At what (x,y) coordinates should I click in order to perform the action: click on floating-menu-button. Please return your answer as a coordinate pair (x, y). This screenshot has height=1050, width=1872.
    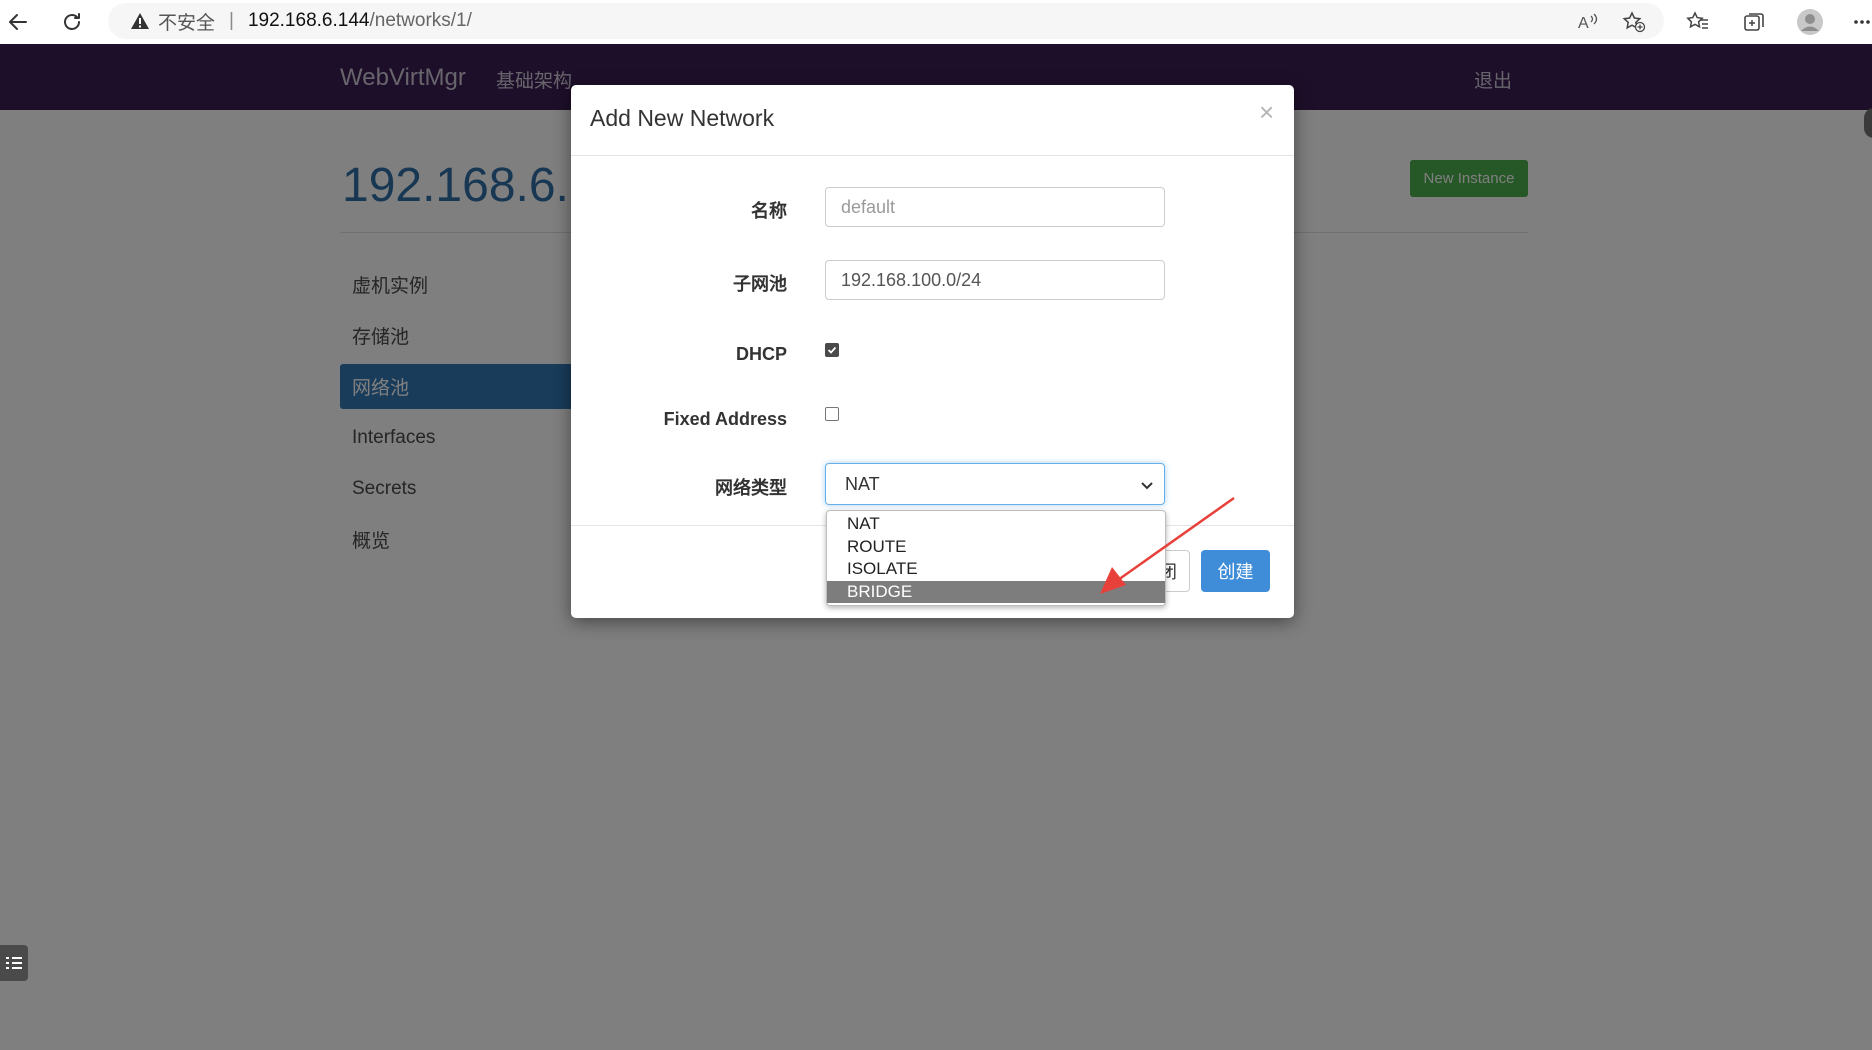
    Looking at the image, I should click on (14, 963).